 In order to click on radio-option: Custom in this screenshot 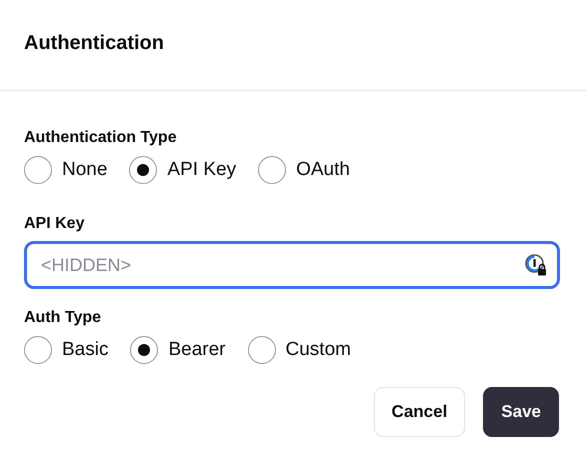, I will do `click(299, 350)`.